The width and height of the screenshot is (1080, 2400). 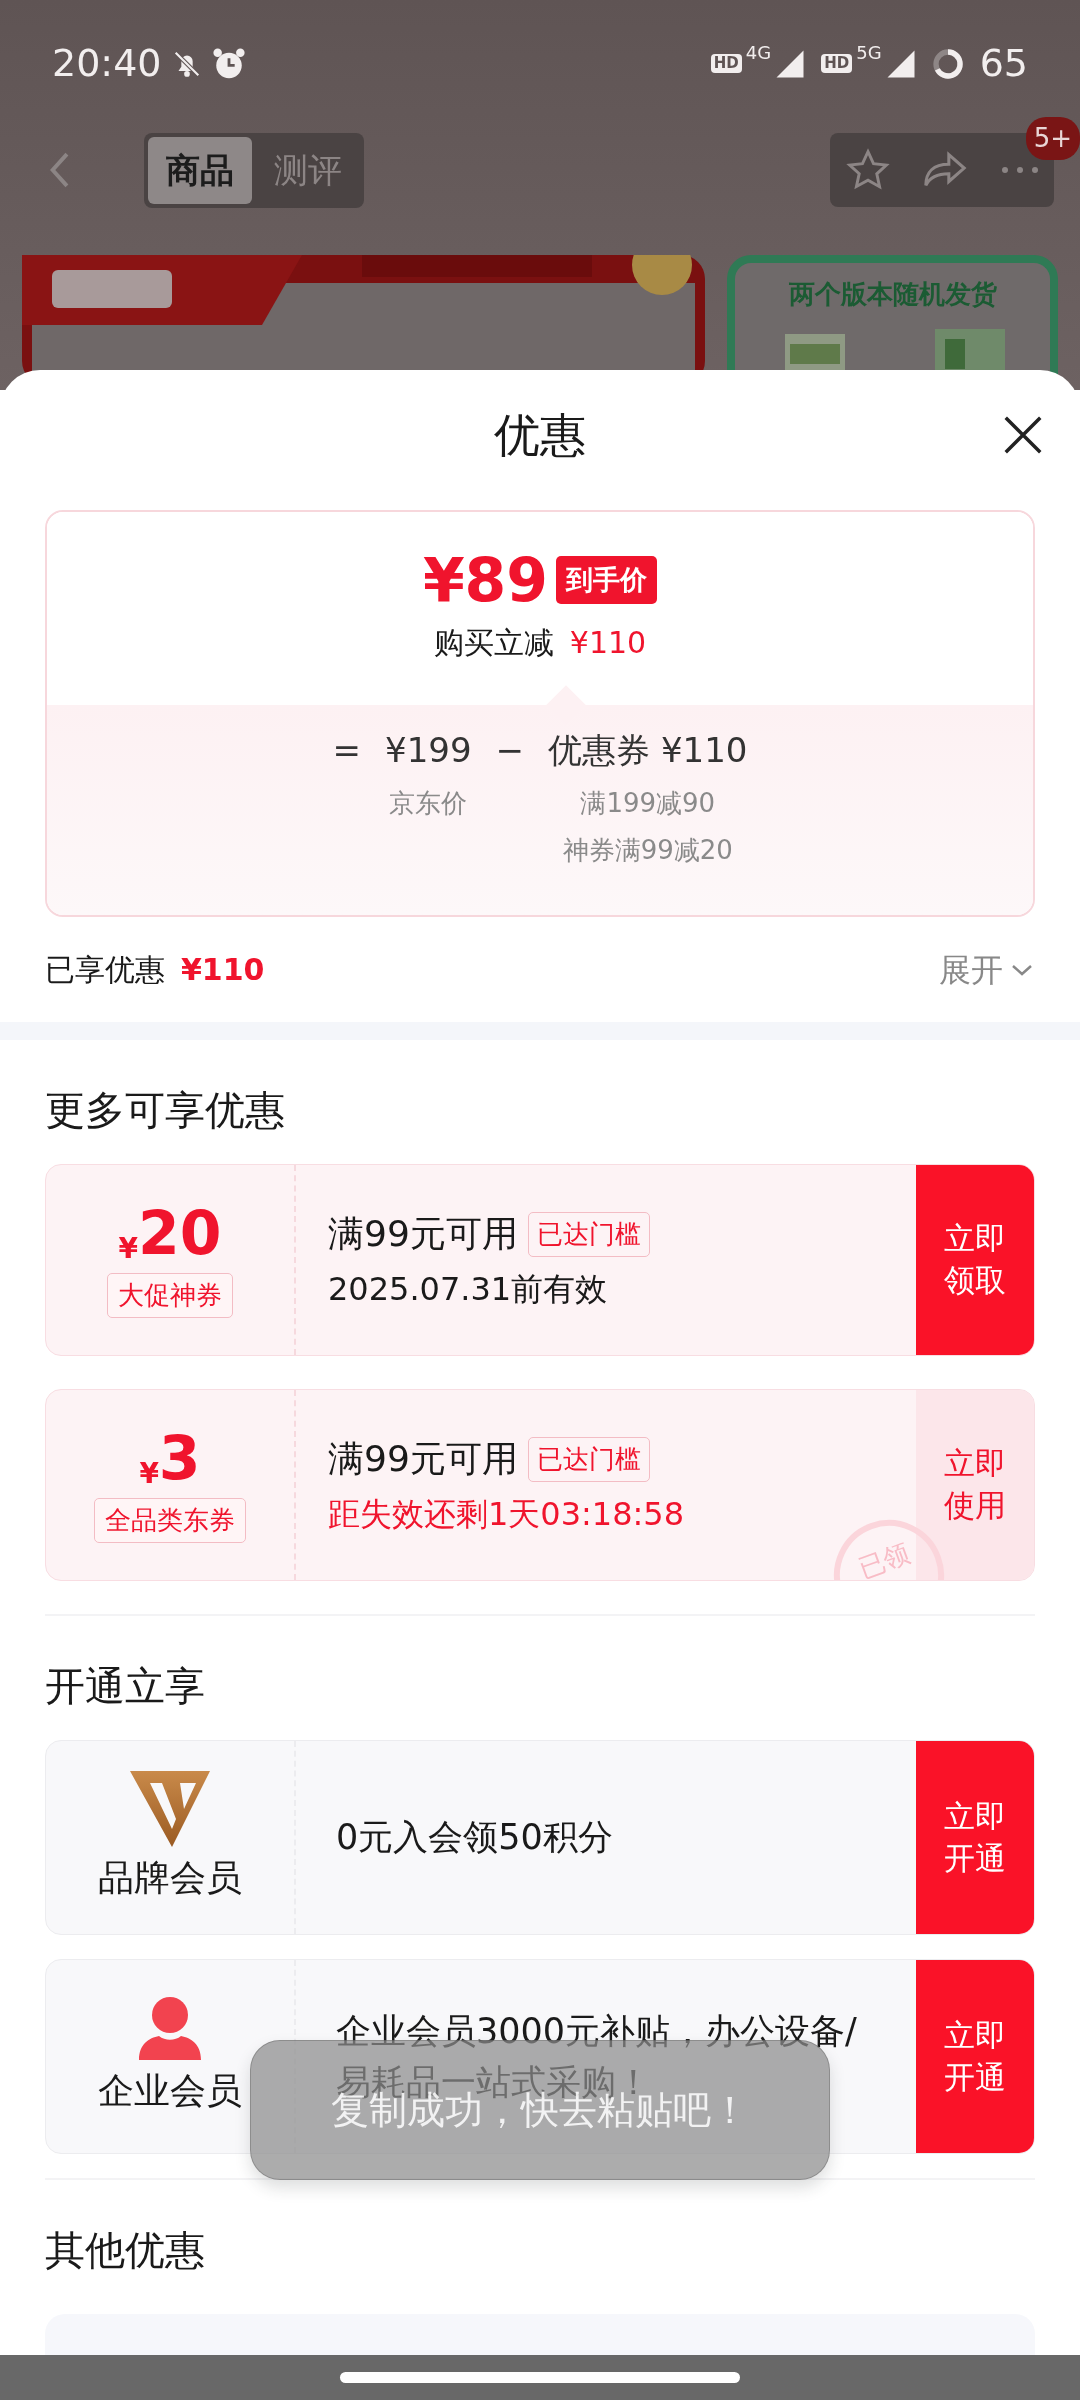 I want to click on validity-text: 2025.07.31前有效, so click(x=468, y=1289).